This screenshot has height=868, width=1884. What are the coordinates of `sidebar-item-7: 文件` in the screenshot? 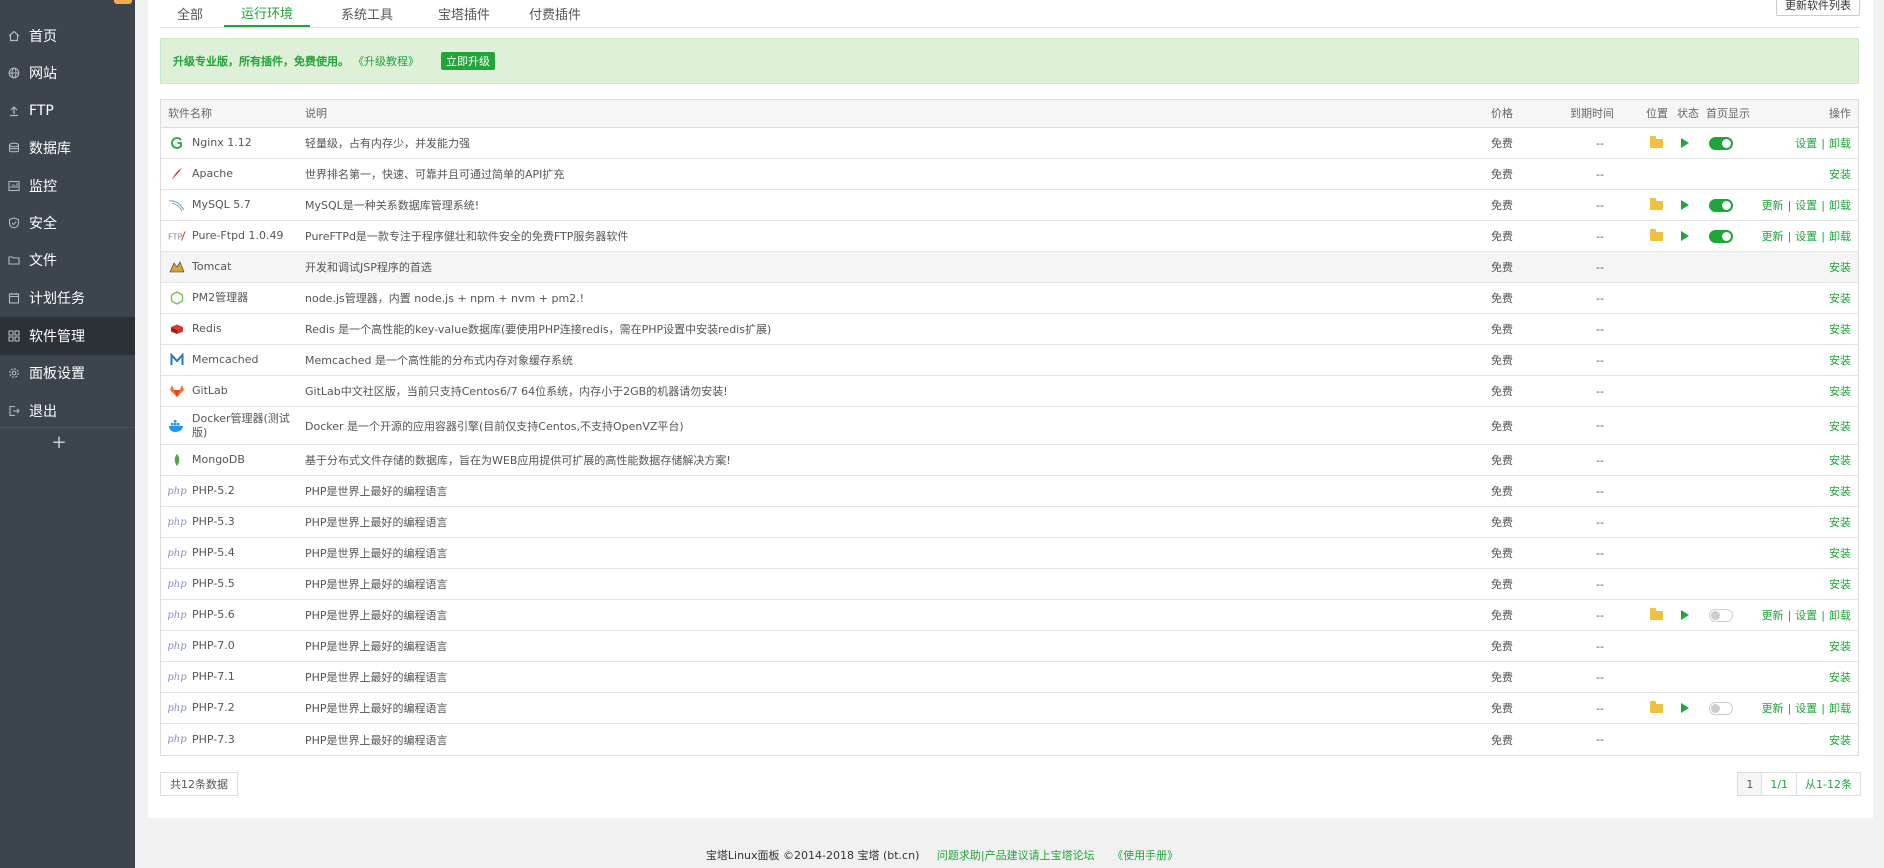 It's located at (67, 260).